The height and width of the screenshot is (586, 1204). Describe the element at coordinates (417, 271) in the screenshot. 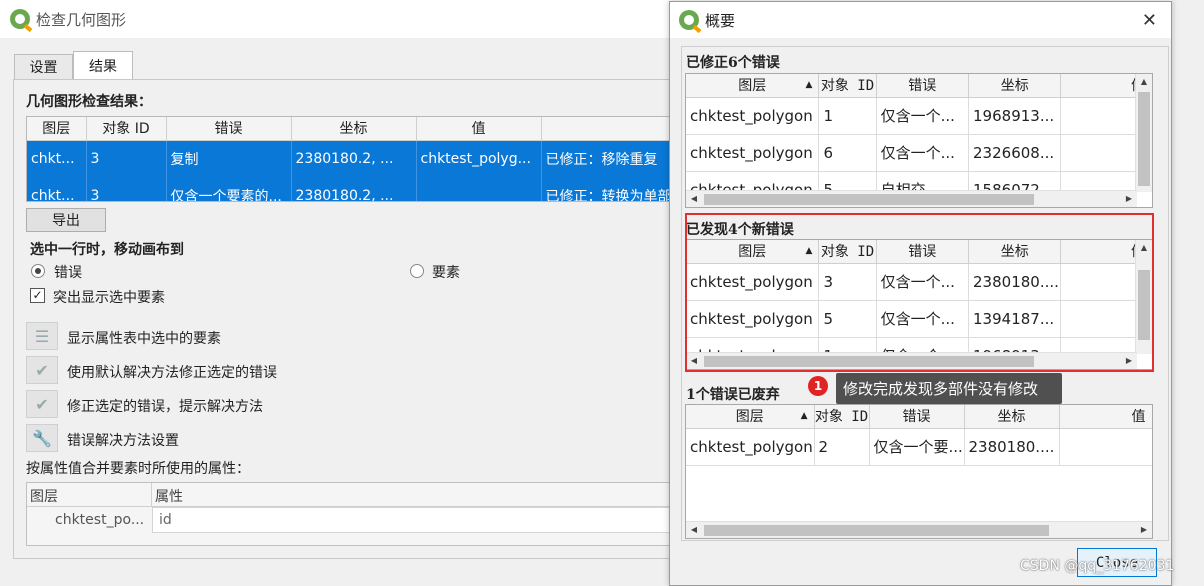

I see `radio-feature` at that location.